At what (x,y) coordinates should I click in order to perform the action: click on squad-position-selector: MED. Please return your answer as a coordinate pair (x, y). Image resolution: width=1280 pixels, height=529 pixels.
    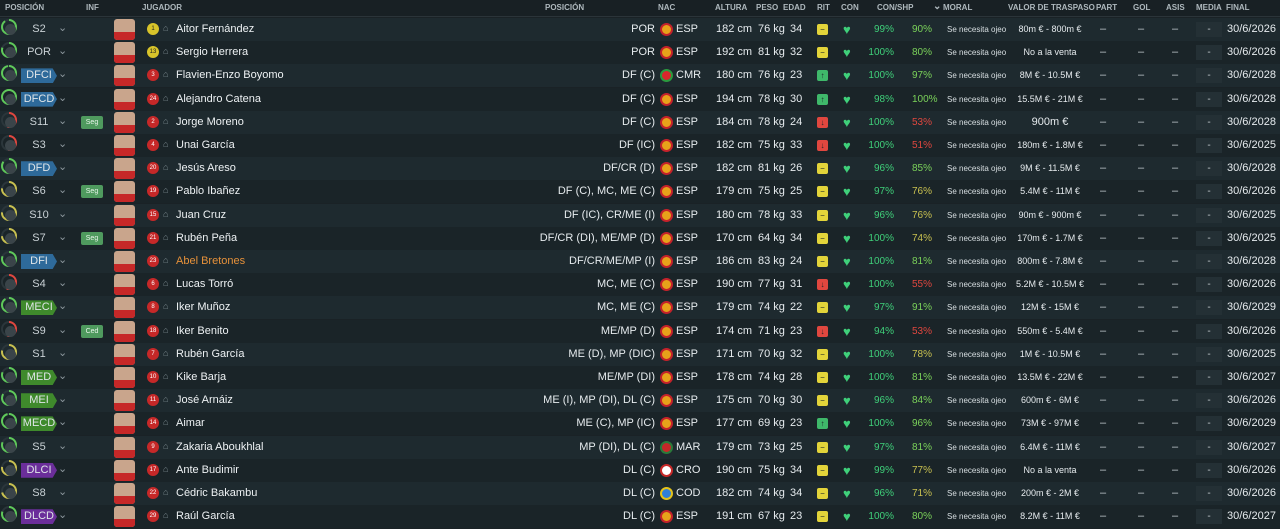
    Looking at the image, I should click on (39, 377).